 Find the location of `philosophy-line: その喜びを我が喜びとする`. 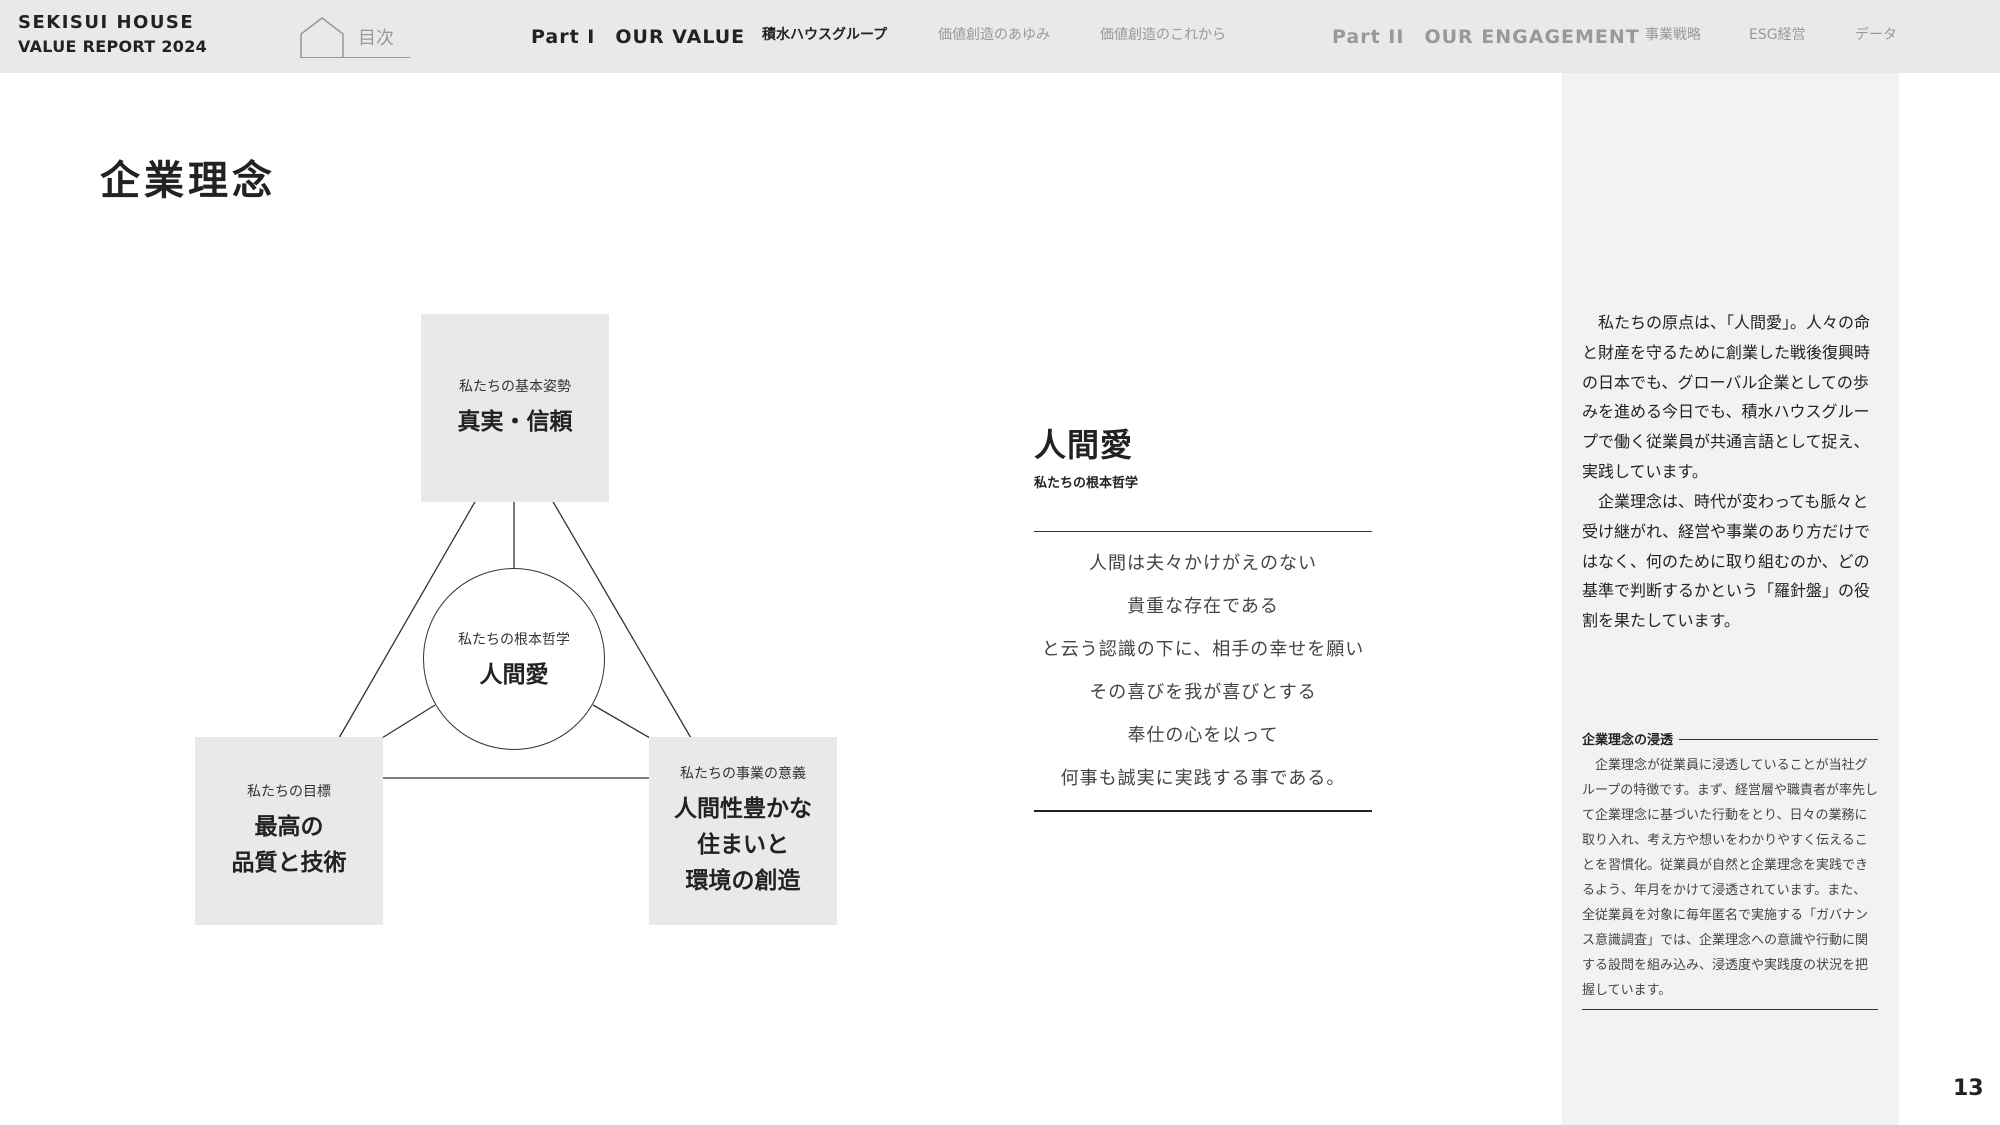

philosophy-line: その喜びを我が喜びとする is located at coordinates (1203, 692).